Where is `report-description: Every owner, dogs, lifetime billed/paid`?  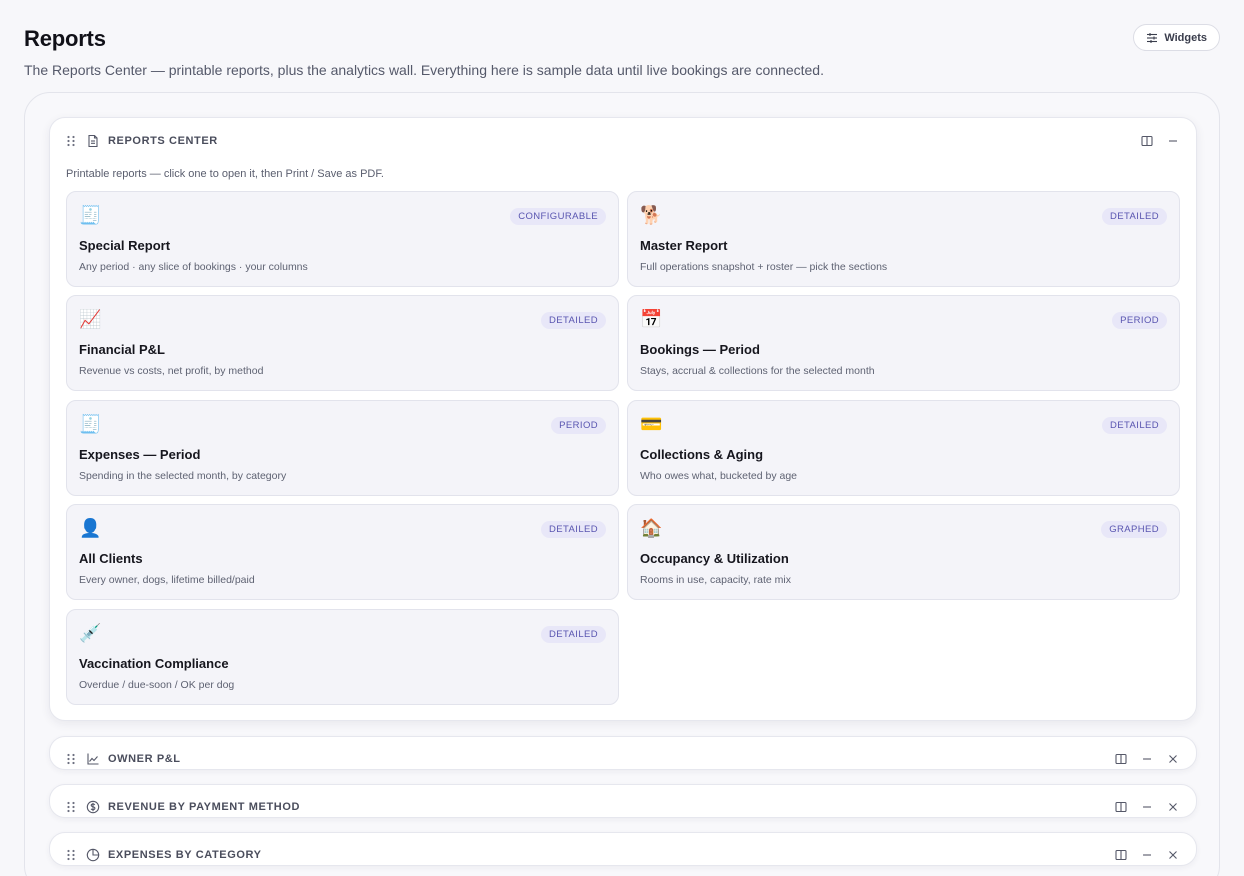 report-description: Every owner, dogs, lifetime billed/paid is located at coordinates (167, 580).